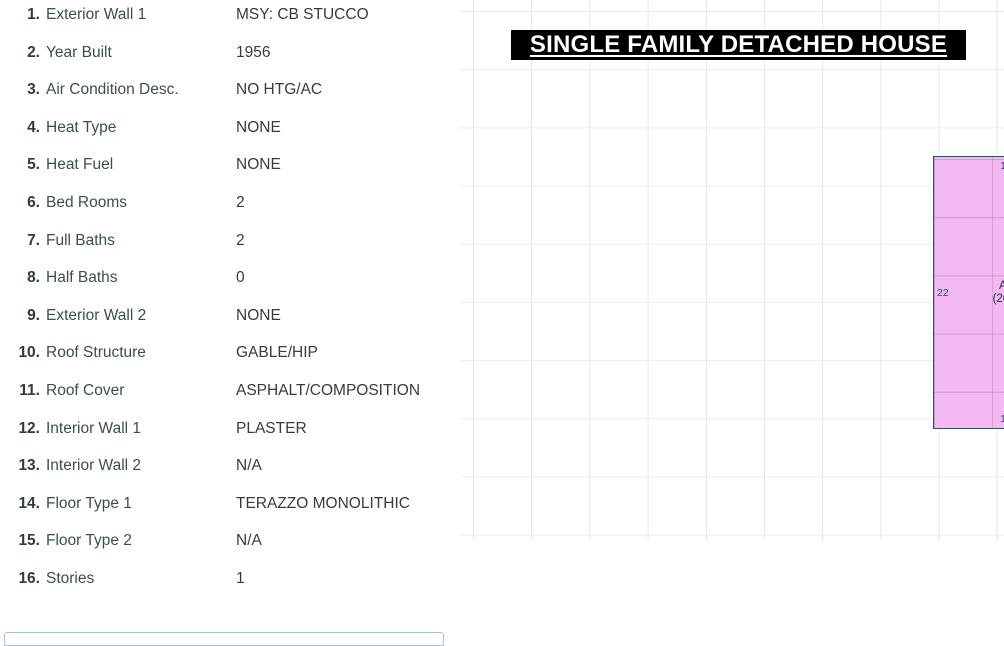 The width and height of the screenshot is (1004, 646). Describe the element at coordinates (94, 466) in the screenshot. I see `row-label: Interior Wall 2` at that location.